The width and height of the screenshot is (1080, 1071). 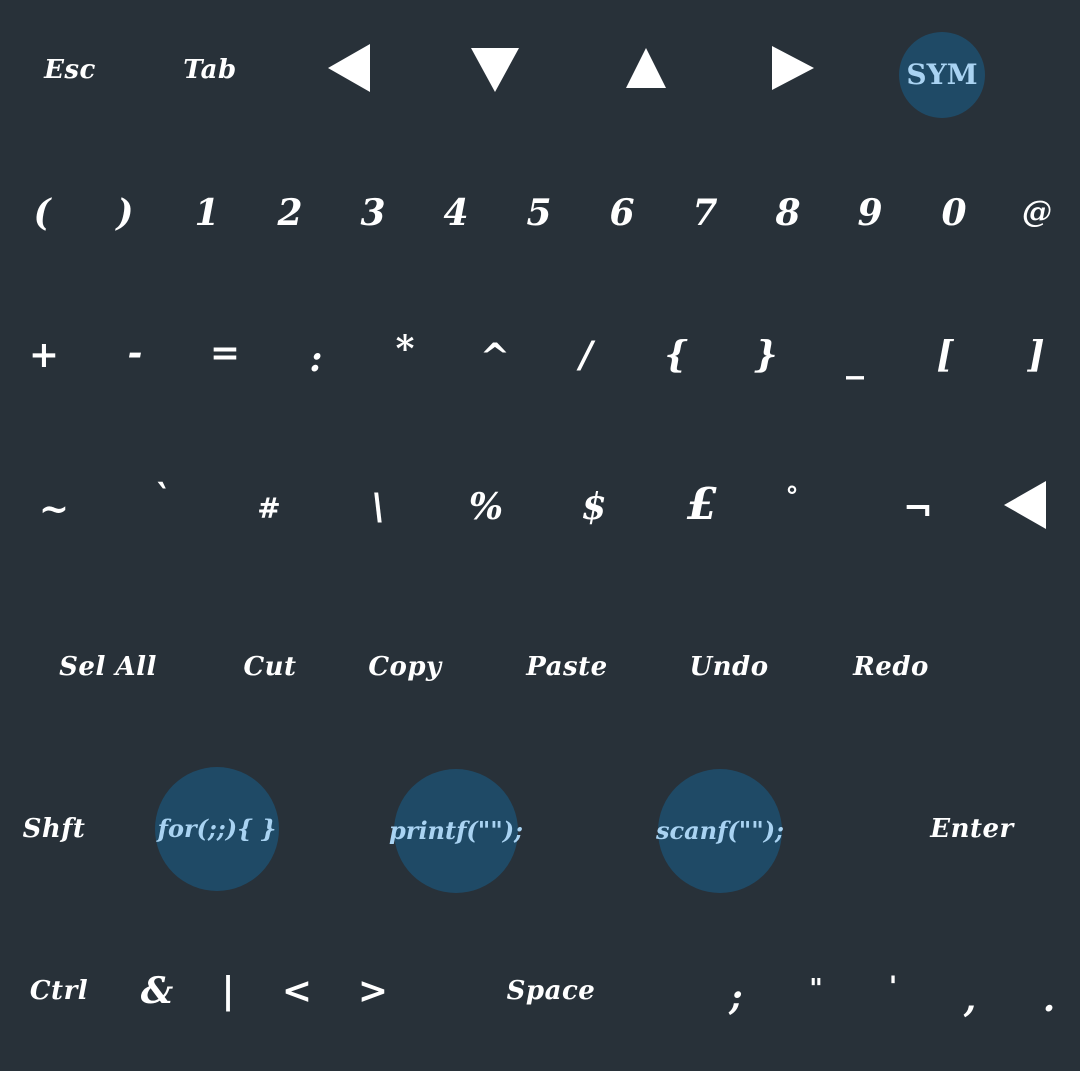 I want to click on key-1: 1, so click(x=206, y=213).